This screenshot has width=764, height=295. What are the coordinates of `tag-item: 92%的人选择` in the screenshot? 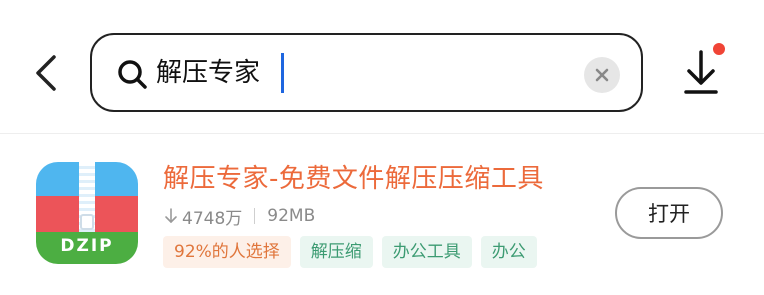 It's located at (227, 252).